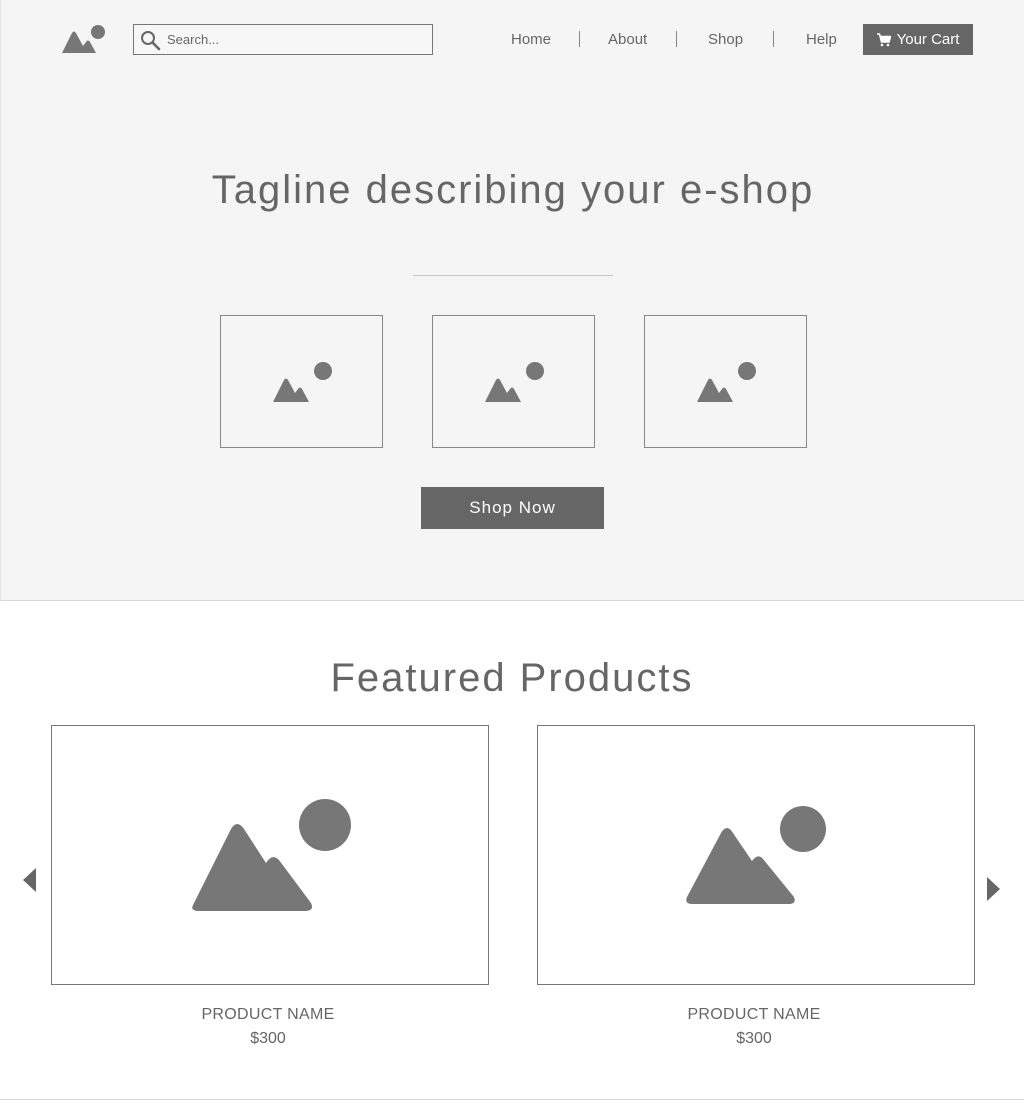  I want to click on arrow-left-icon, so click(30, 880).